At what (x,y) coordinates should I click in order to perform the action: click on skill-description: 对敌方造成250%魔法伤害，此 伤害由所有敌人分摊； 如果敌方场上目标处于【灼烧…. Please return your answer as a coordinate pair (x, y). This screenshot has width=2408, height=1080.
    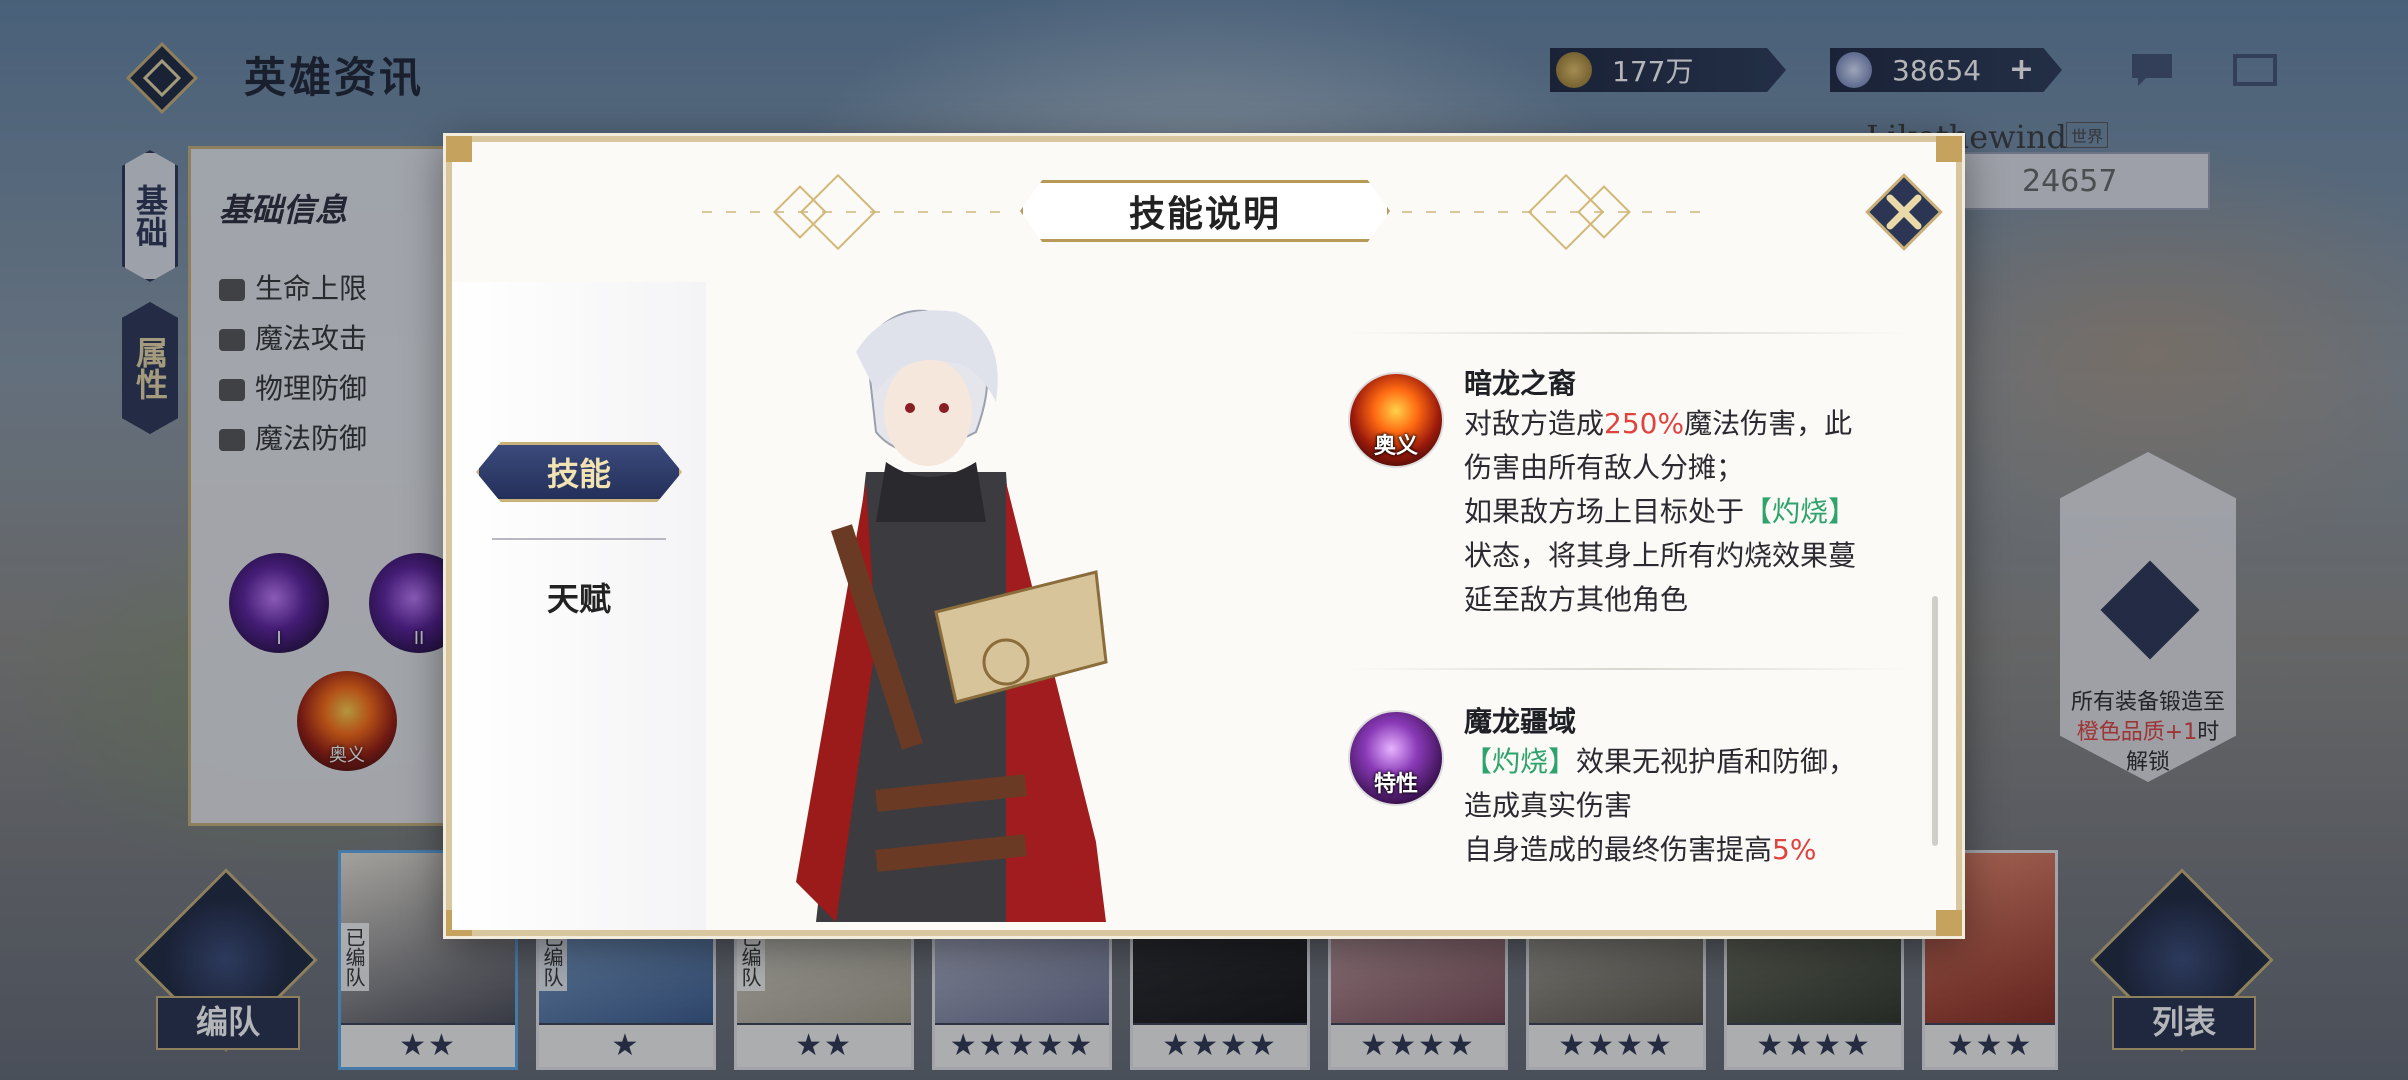
    Looking at the image, I should click on (1660, 511).